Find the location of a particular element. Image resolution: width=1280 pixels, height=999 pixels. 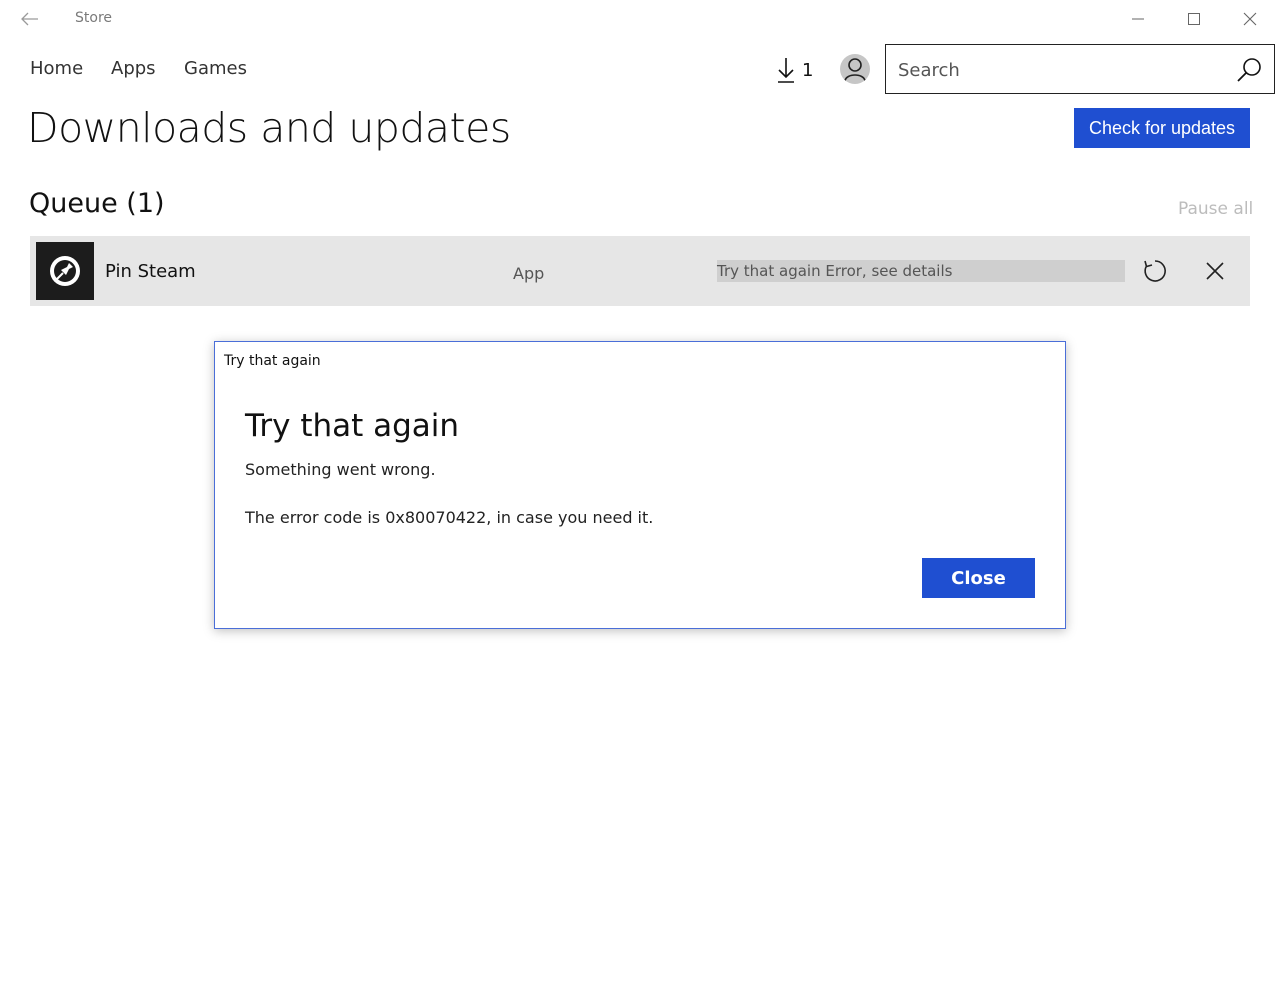

status-progress-bar: Try that again Error, see details is located at coordinates (921, 271).